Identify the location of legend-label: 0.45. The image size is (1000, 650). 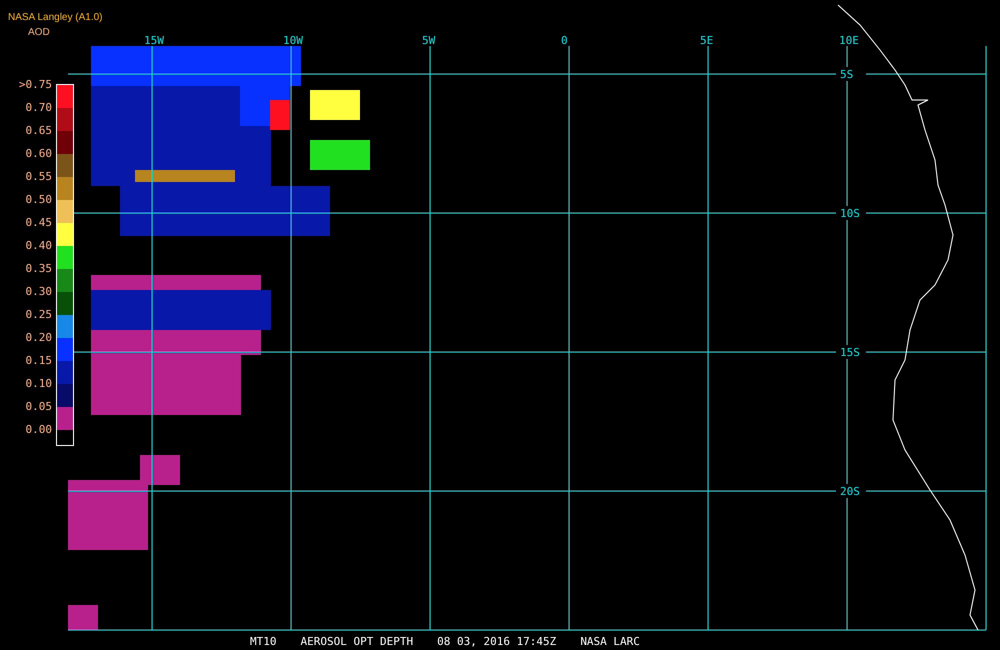
(39, 223).